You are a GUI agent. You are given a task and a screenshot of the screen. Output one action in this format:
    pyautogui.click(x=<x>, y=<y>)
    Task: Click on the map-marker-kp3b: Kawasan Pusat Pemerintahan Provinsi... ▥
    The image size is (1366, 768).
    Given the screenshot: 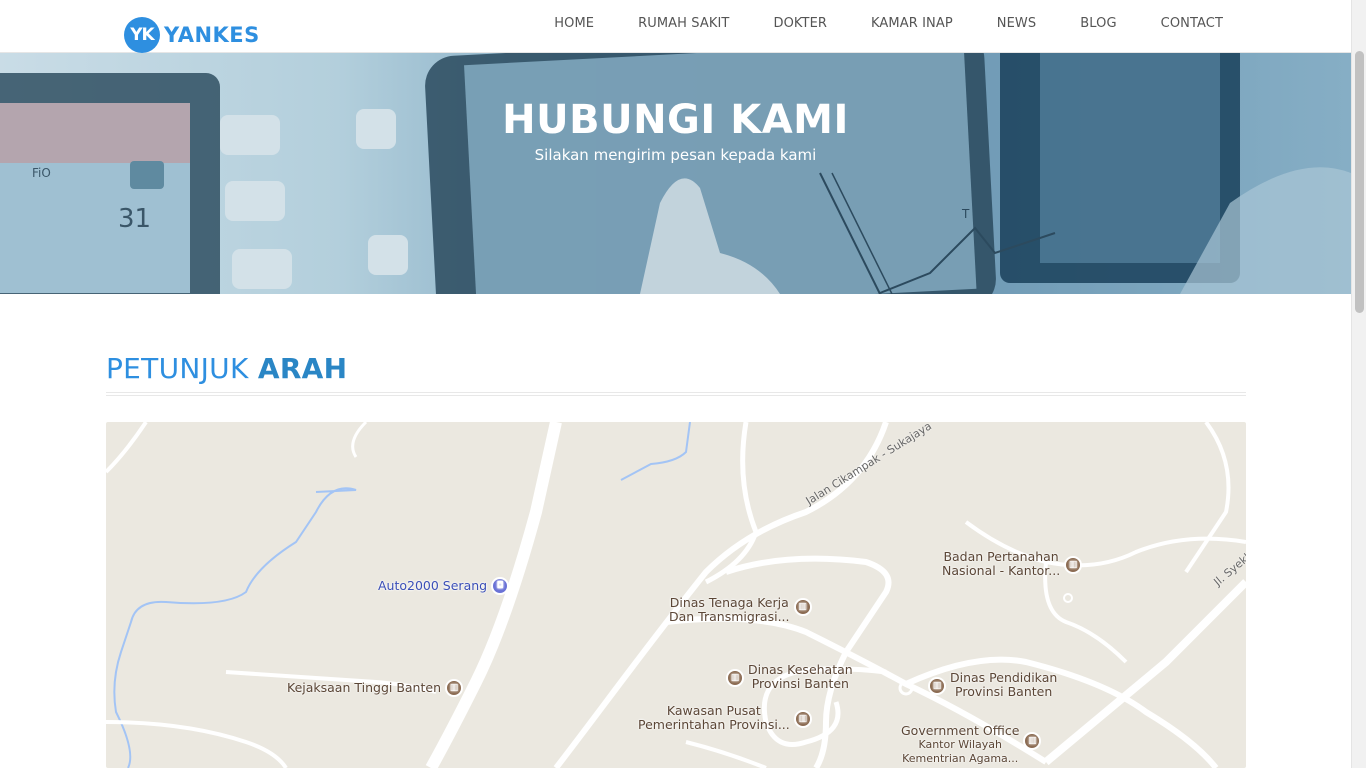 What is the action you would take?
    pyautogui.click(x=725, y=718)
    